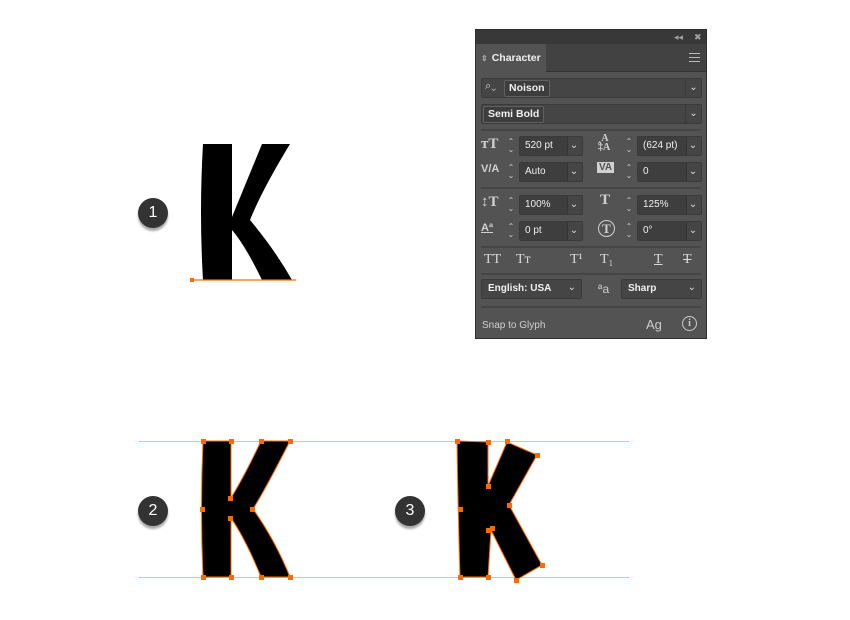 The image size is (850, 620). Describe the element at coordinates (606, 228) in the screenshot. I see `character-rotation-icon: T` at that location.